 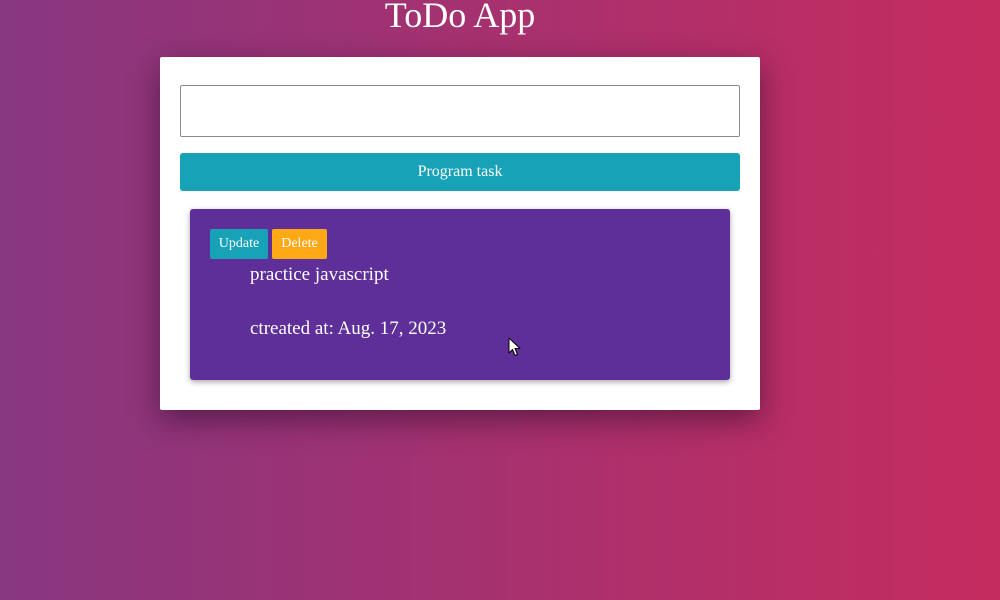 What do you see at coordinates (514, 346) in the screenshot?
I see `mouse-pointer-icon` at bounding box center [514, 346].